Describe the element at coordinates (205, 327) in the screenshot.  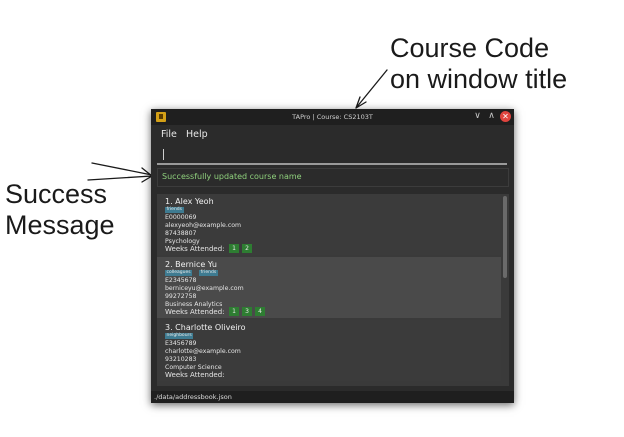
I see `student-name: 3. Charlotte Oliveiro` at that location.